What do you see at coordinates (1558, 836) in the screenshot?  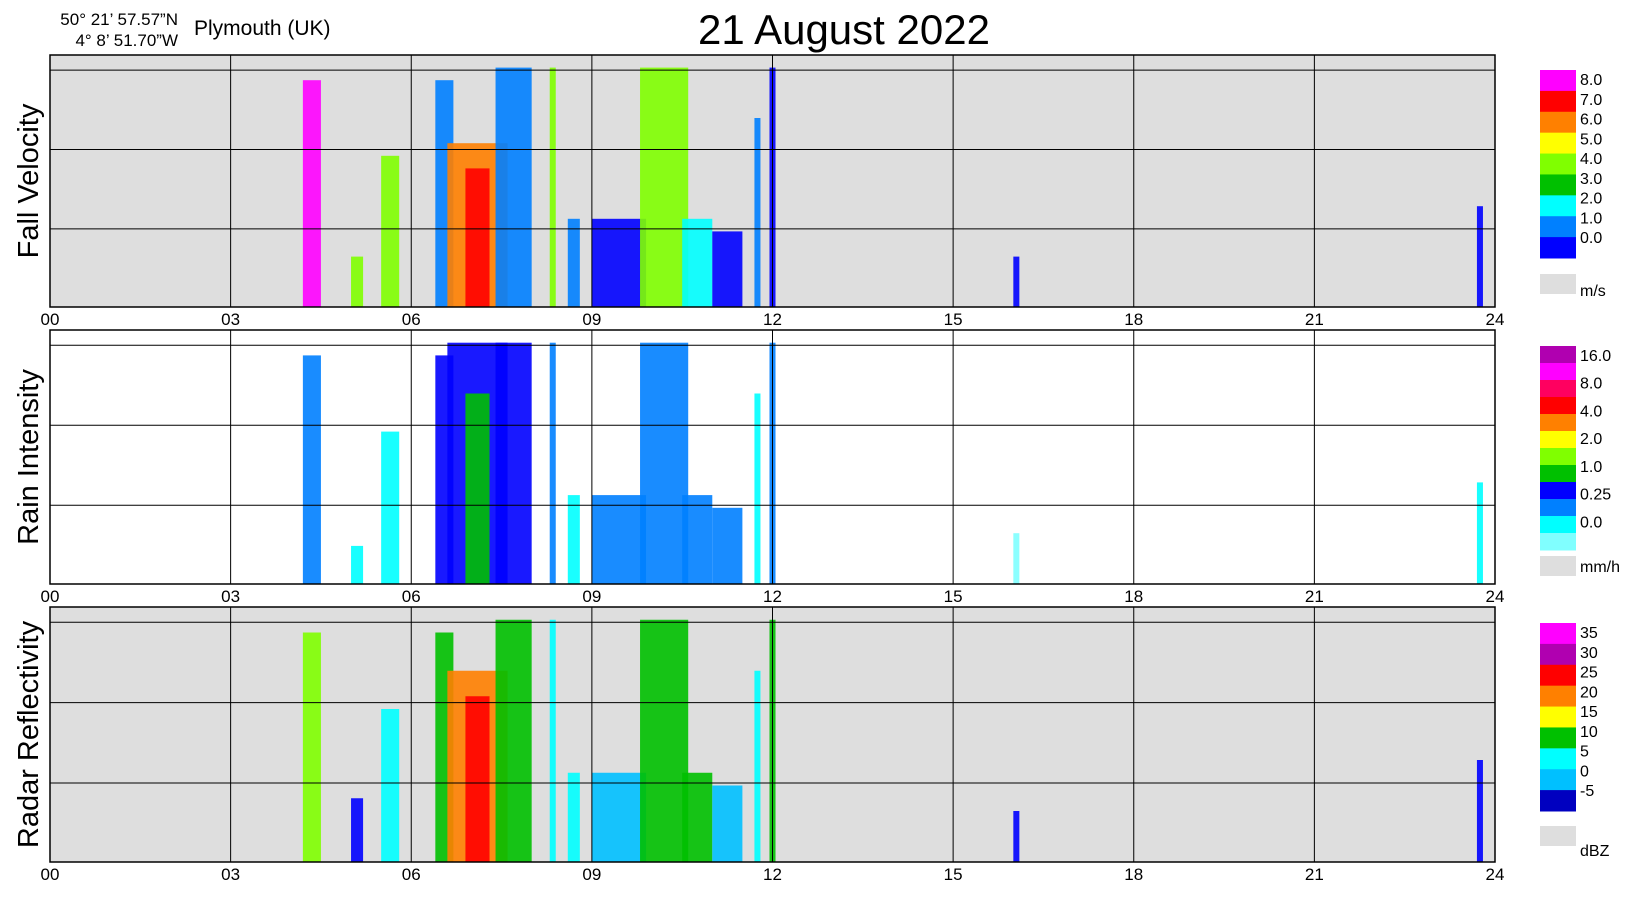 I see `legend-no-data-swatch` at bounding box center [1558, 836].